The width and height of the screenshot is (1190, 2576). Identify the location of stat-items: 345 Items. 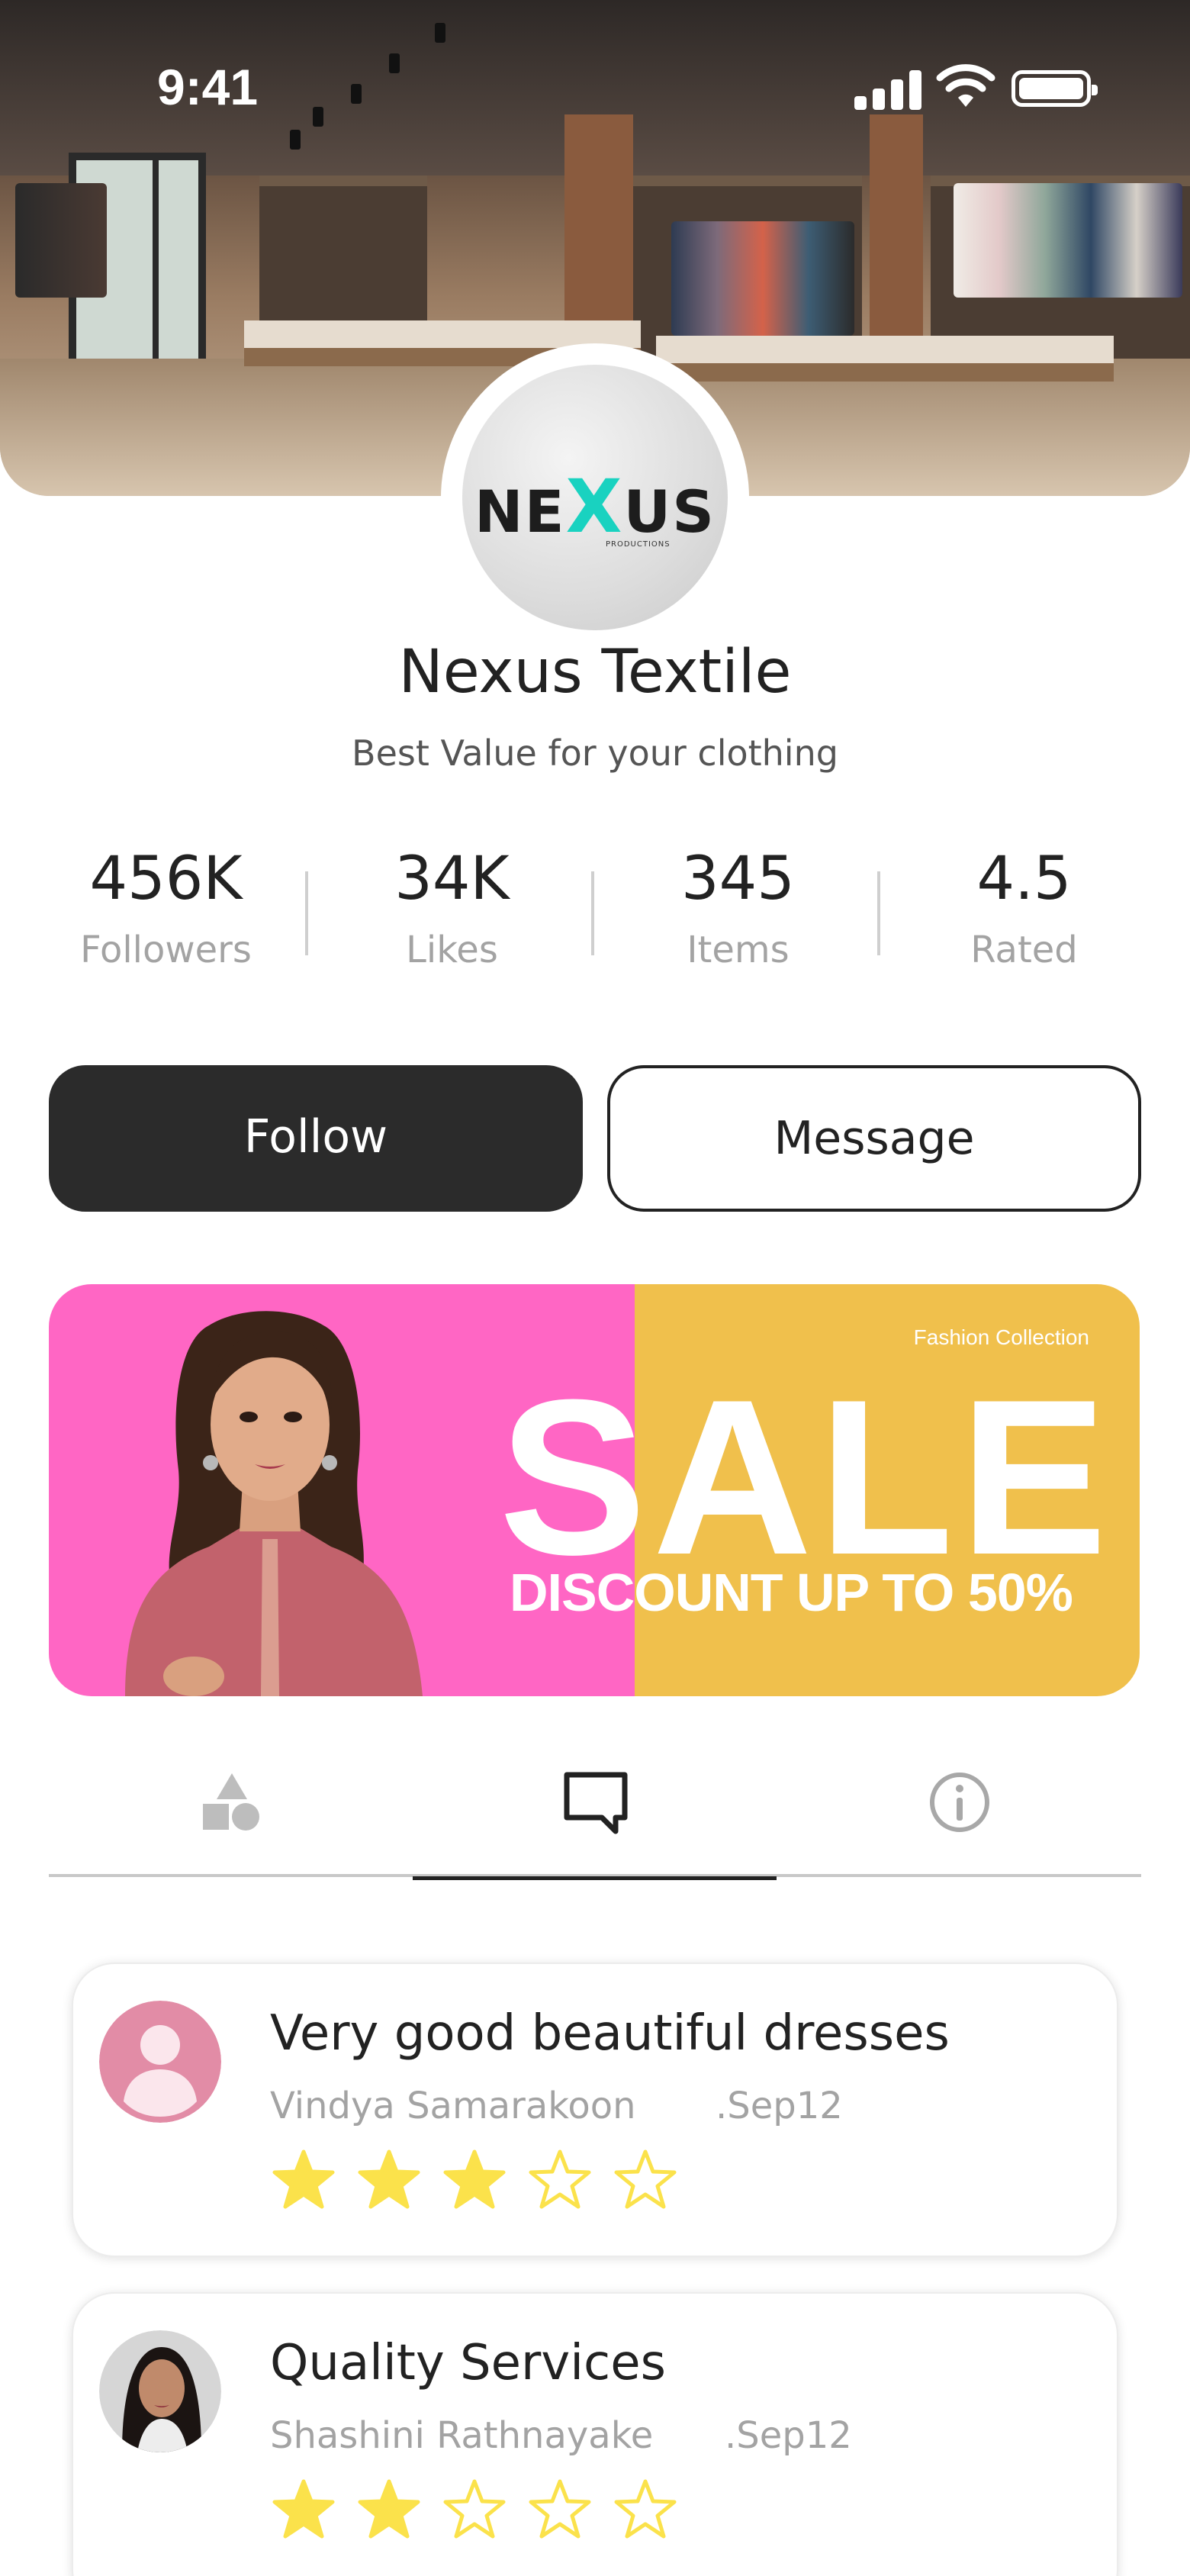
(738, 908).